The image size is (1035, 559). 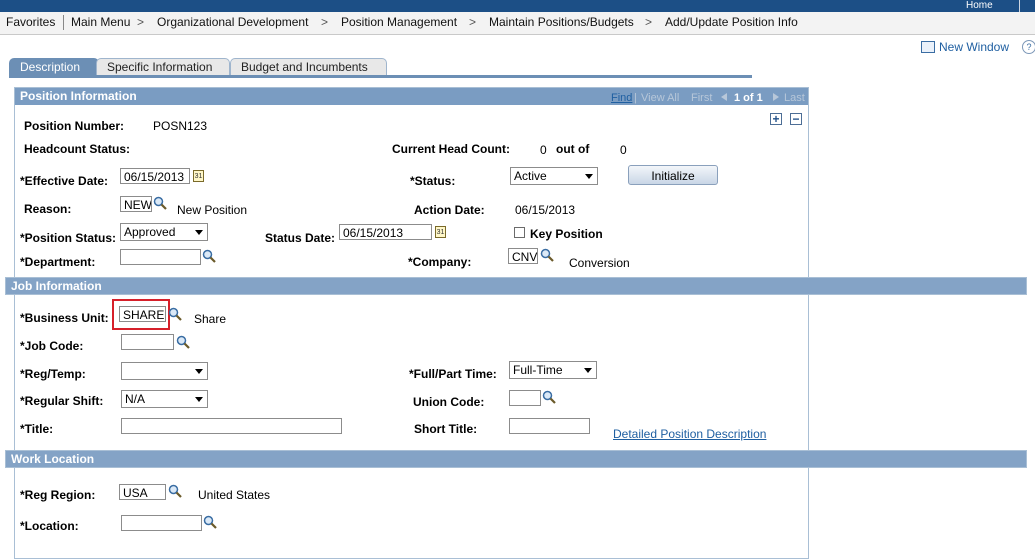 What do you see at coordinates (147, 342) in the screenshot?
I see `job-code-input` at bounding box center [147, 342].